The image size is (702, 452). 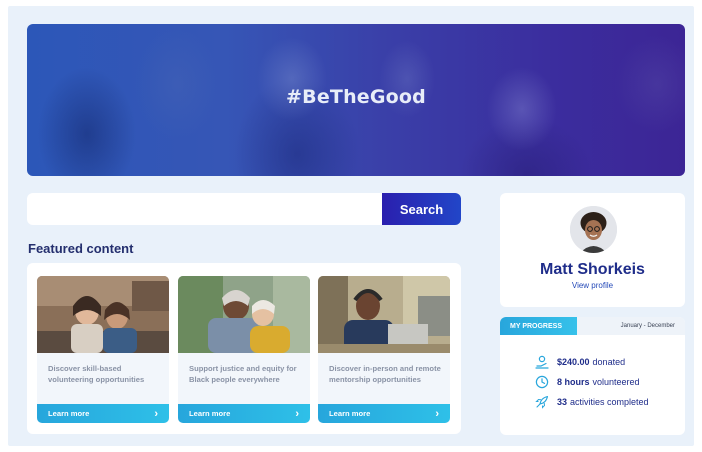 I want to click on donation-hand-icon, so click(x=542, y=362).